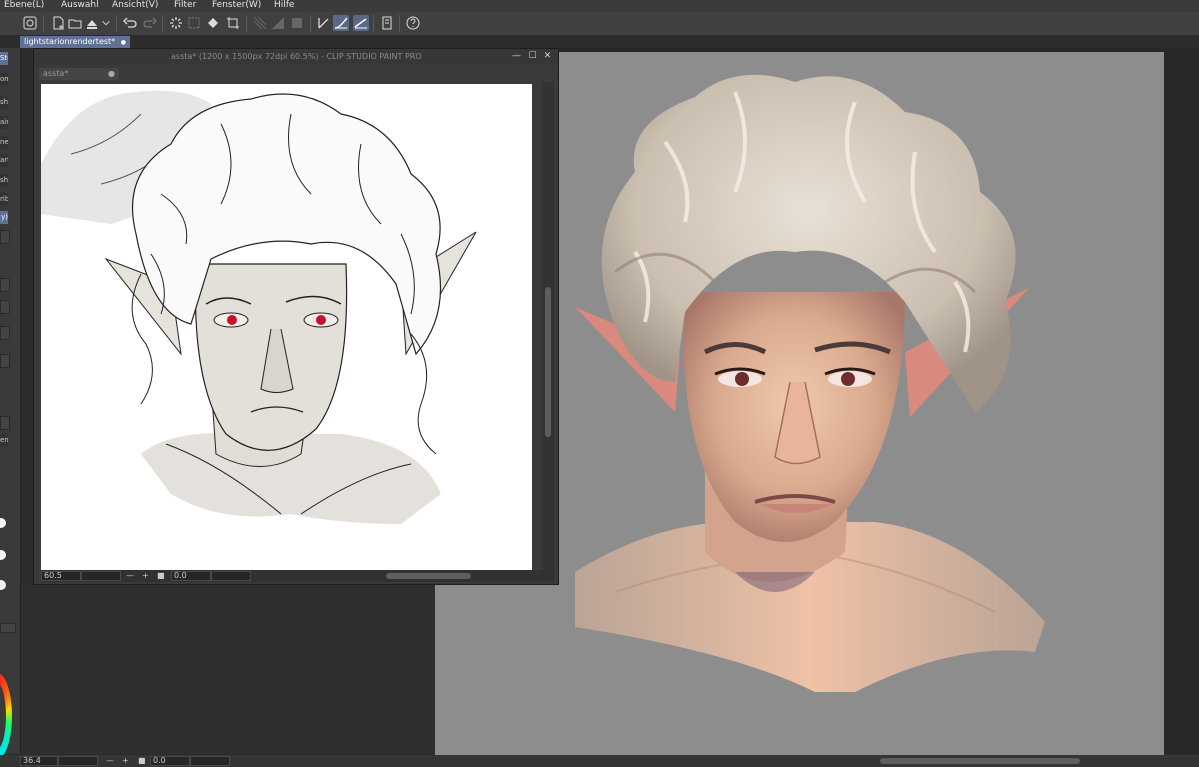 Image resolution: width=1199 pixels, height=767 pixels. What do you see at coordinates (341, 23) in the screenshot?
I see `brush-pen-icon` at bounding box center [341, 23].